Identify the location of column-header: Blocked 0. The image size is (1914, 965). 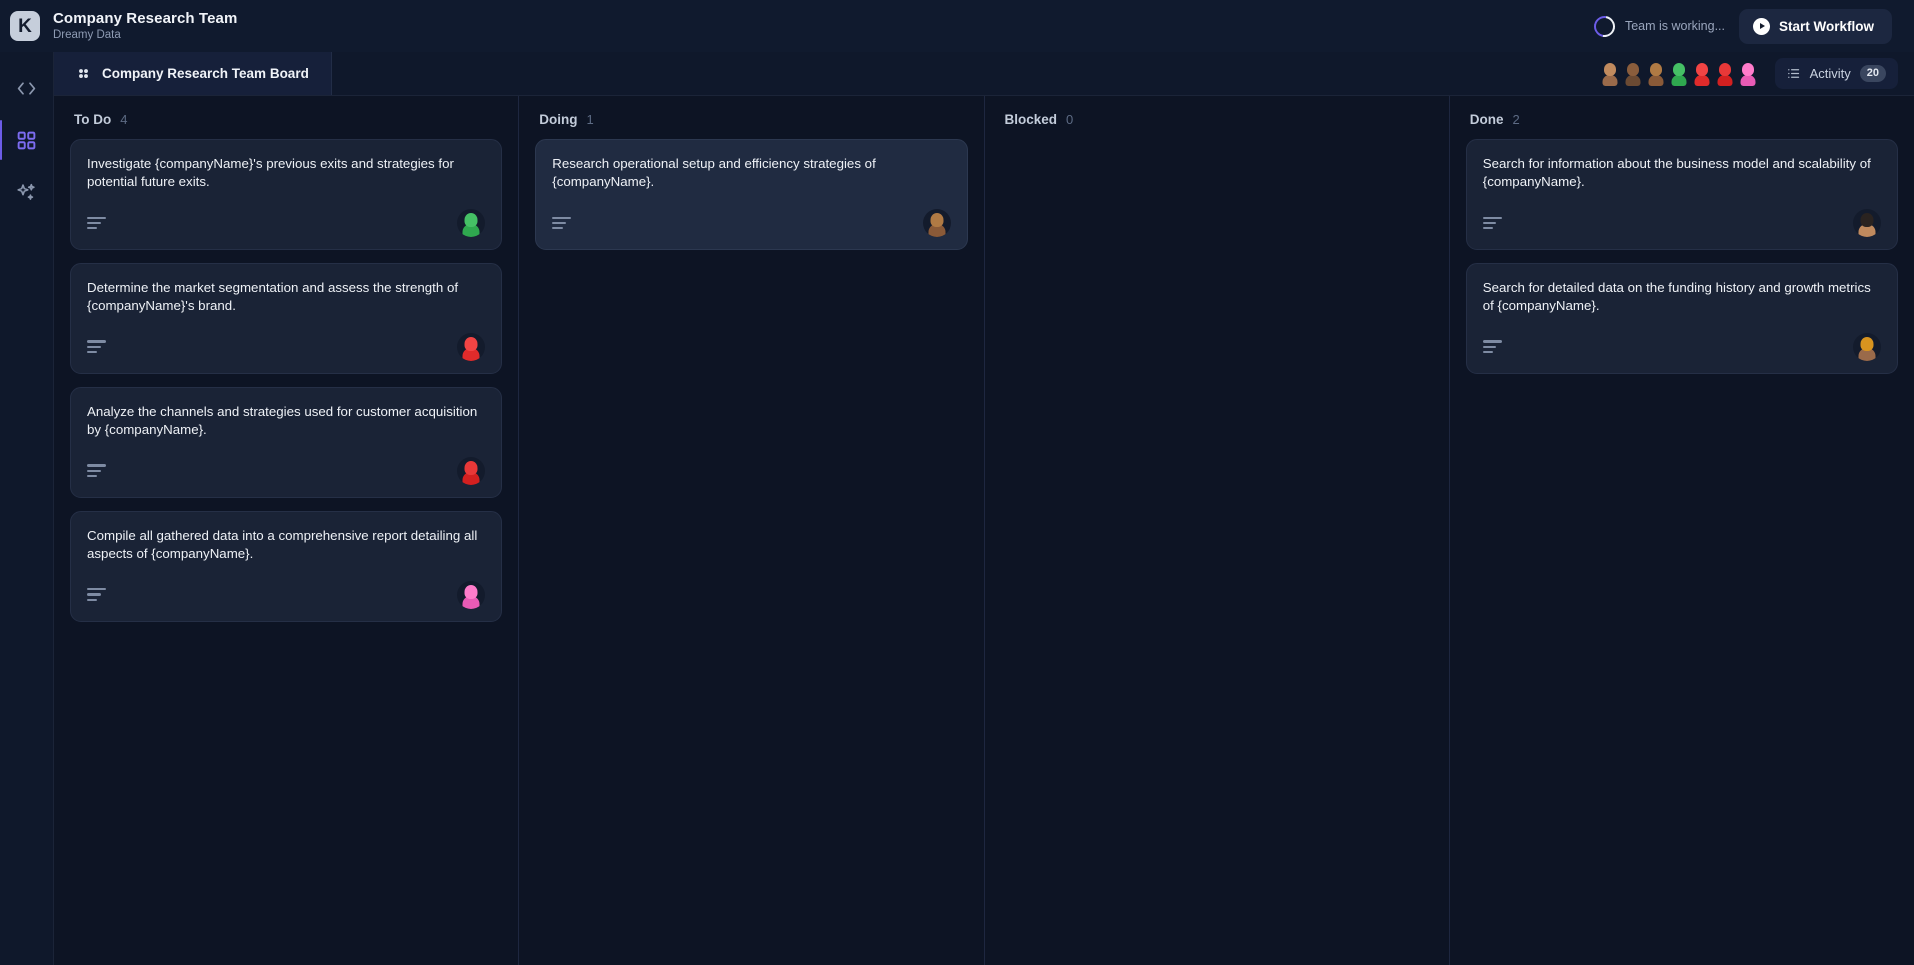
(1217, 117).